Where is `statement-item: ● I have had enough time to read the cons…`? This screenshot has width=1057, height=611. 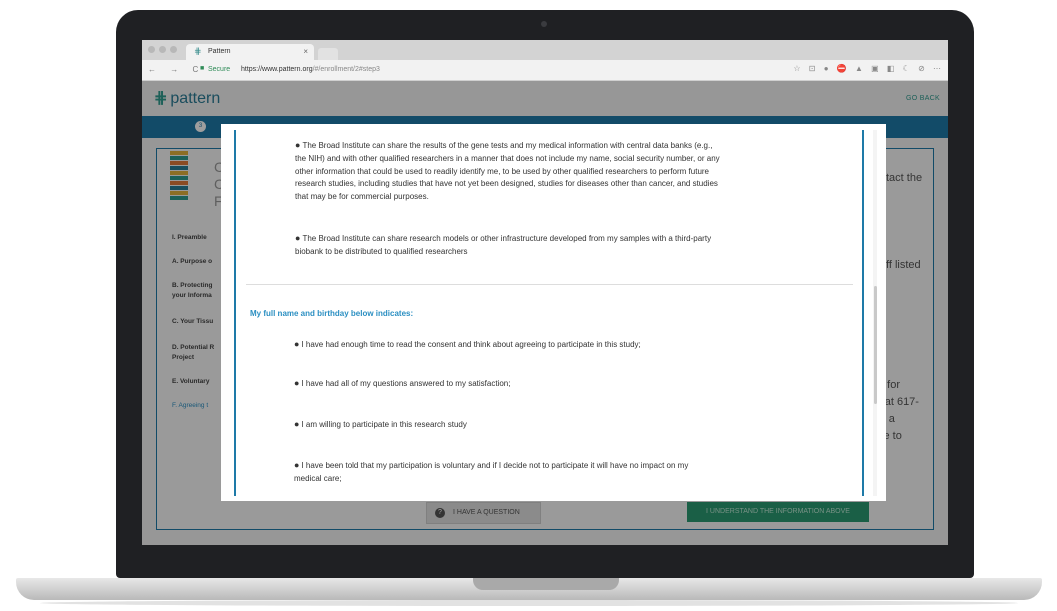
statement-item: ● I have had enough time to read the cons… is located at coordinates (564, 345).